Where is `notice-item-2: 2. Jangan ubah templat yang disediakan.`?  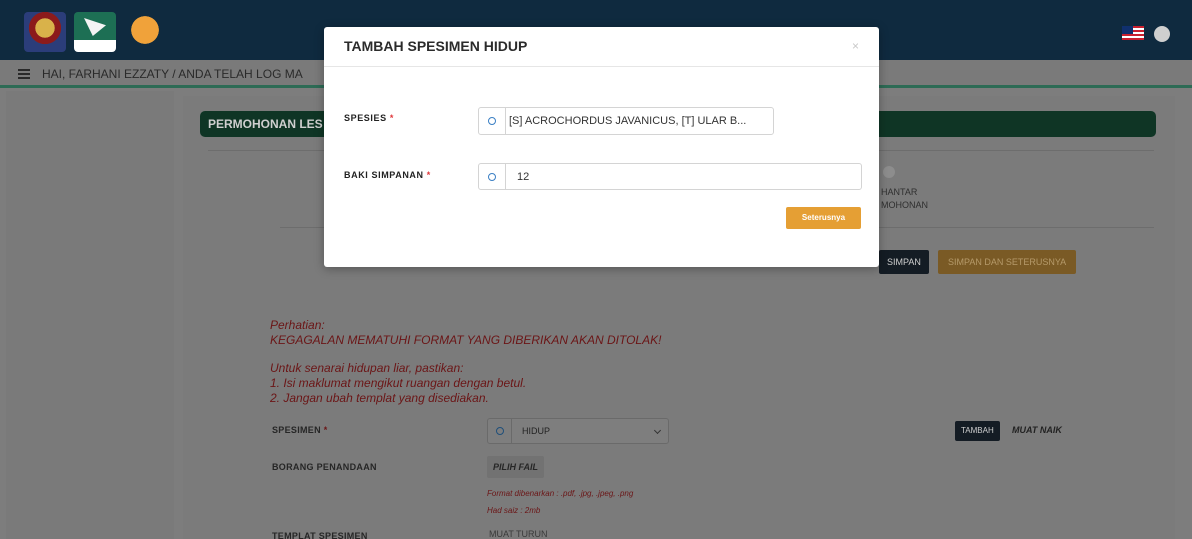
notice-item-2: 2. Jangan ubah templat yang disediakan. is located at coordinates (379, 398).